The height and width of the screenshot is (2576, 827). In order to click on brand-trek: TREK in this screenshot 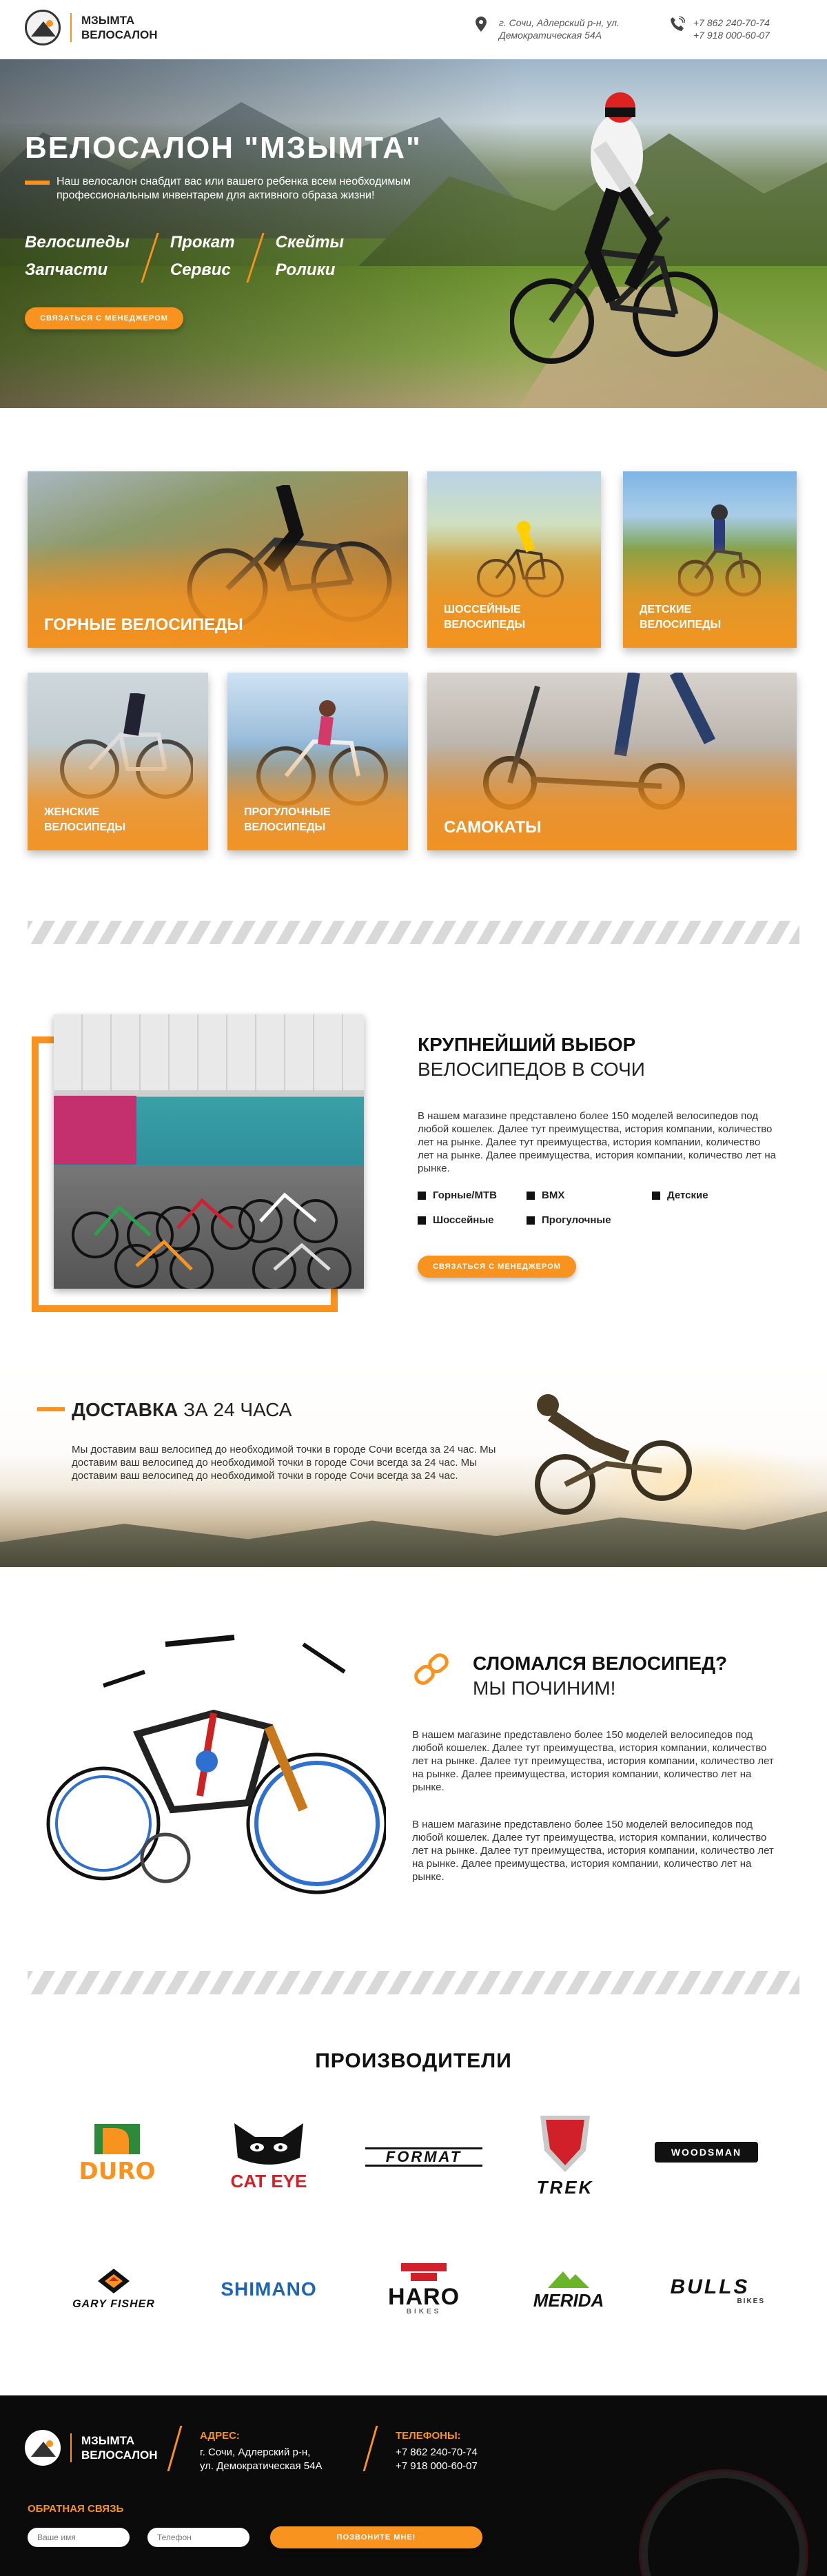, I will do `click(565, 2154)`.